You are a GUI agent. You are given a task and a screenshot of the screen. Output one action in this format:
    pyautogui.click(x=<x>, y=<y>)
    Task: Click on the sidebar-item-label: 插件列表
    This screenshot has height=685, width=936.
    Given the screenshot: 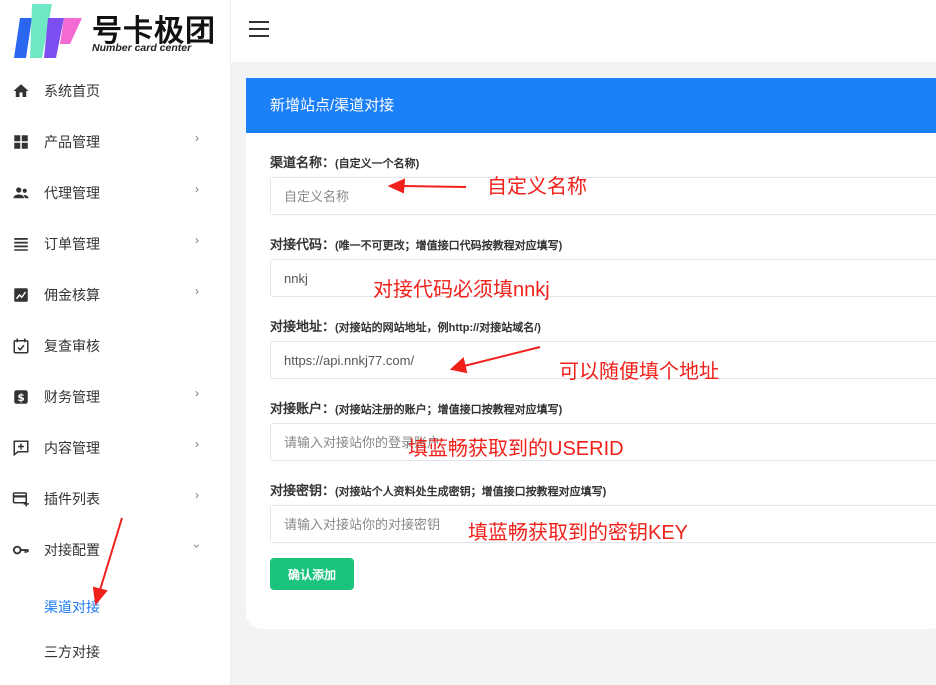 What is the action you would take?
    pyautogui.click(x=72, y=499)
    